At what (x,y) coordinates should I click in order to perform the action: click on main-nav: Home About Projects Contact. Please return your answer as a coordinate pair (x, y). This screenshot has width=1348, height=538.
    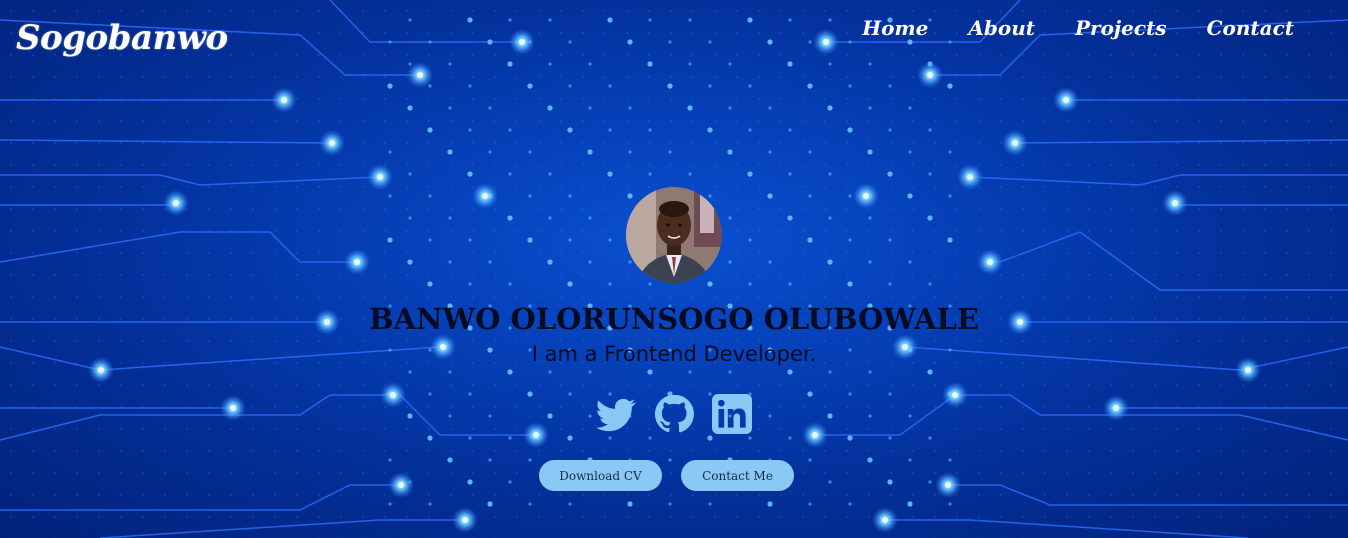
    Looking at the image, I should click on (1078, 28).